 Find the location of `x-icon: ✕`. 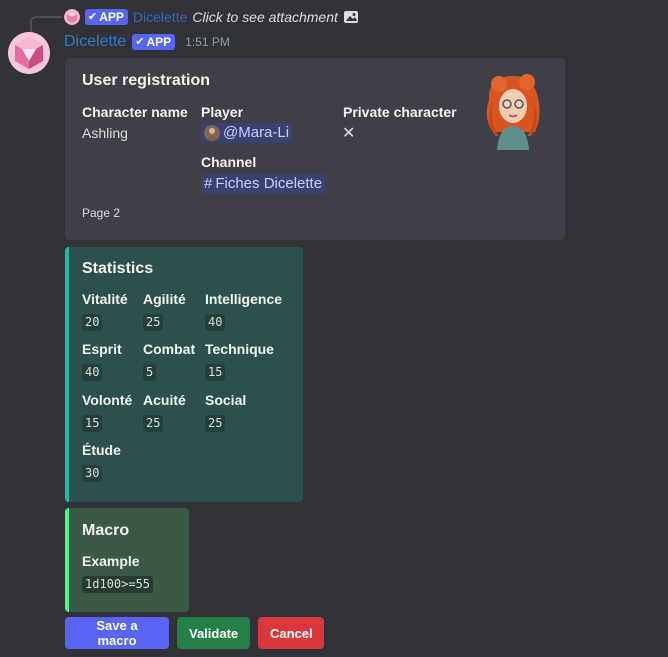

x-icon: ✕ is located at coordinates (349, 133).